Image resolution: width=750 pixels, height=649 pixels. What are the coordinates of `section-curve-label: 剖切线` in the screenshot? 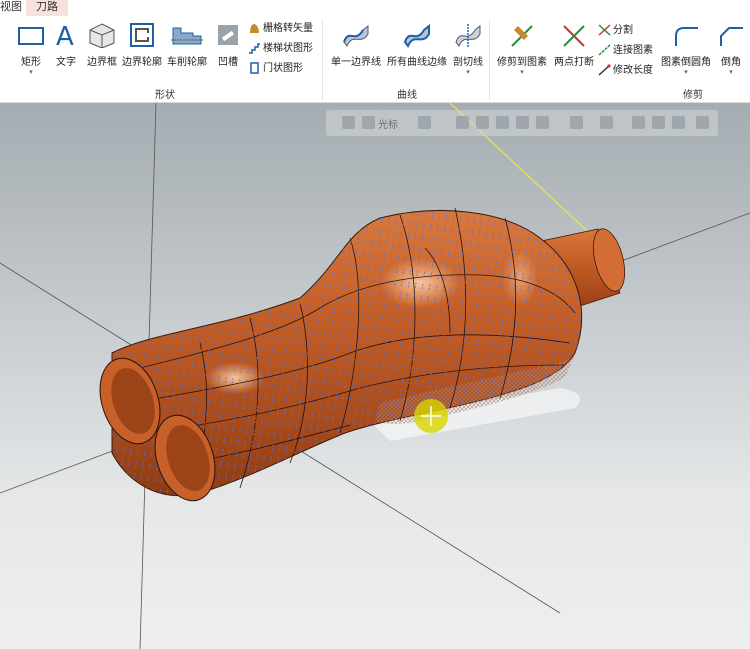 It's located at (468, 62).